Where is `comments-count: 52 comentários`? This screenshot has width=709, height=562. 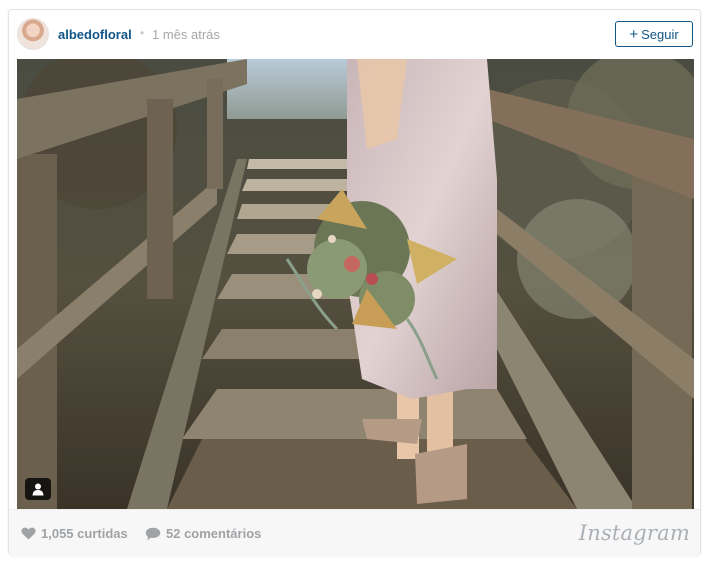 comments-count: 52 comentários is located at coordinates (214, 533).